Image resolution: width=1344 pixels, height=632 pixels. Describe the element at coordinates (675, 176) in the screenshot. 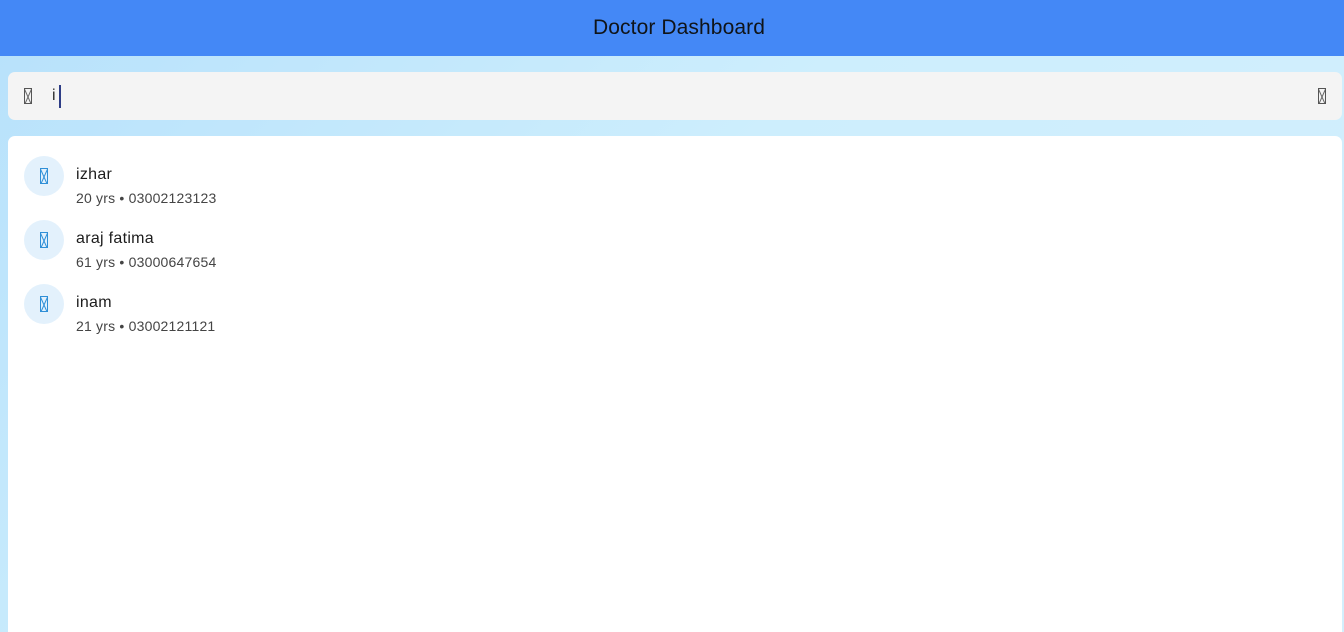

I see `list-item: izhar 20 yrs • 03002123123` at that location.